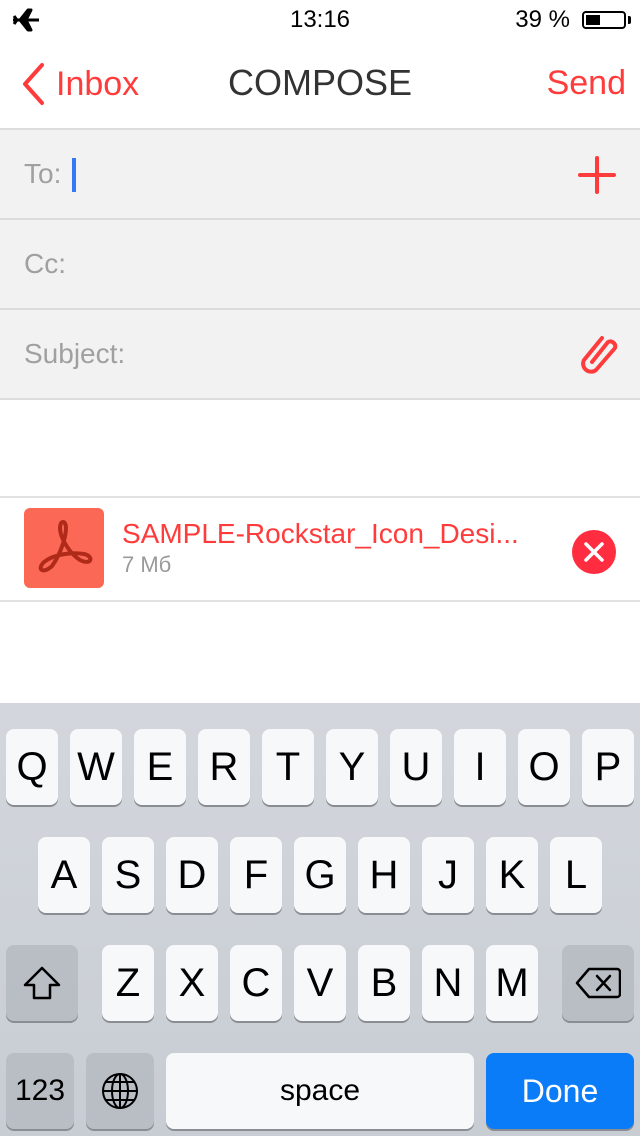 The width and height of the screenshot is (640, 1136). I want to click on numbers-key: 123, so click(40, 1091).